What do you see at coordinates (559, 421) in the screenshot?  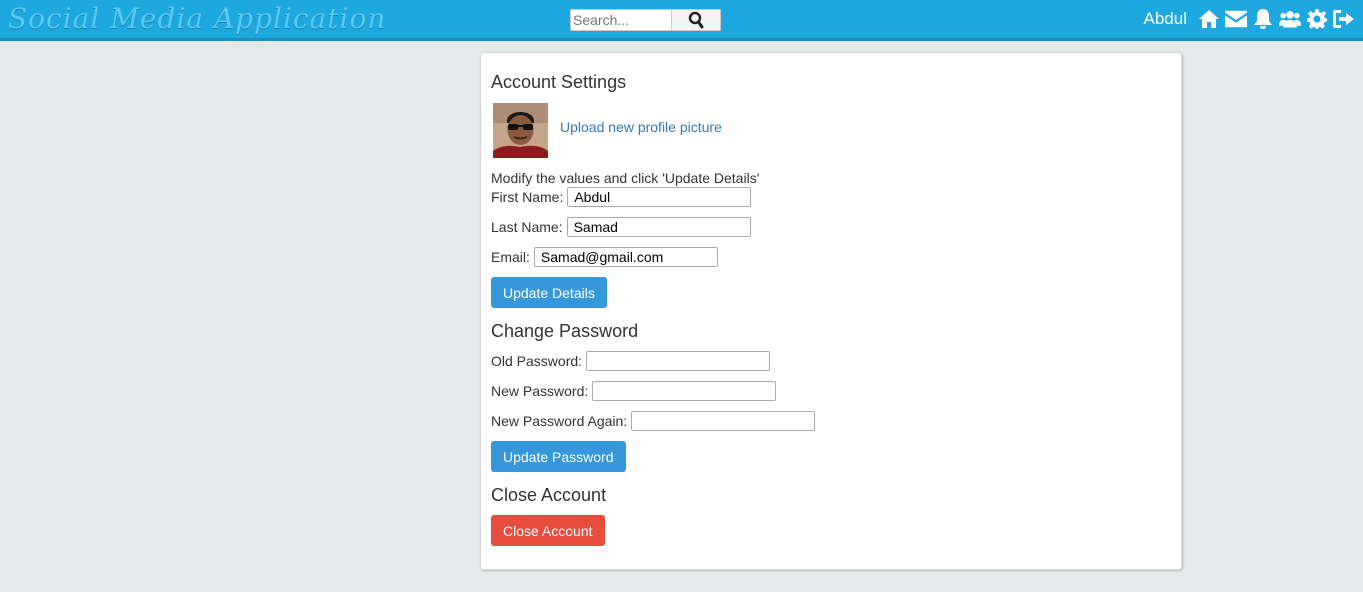 I see `new-password-again-label: New Password Again:` at bounding box center [559, 421].